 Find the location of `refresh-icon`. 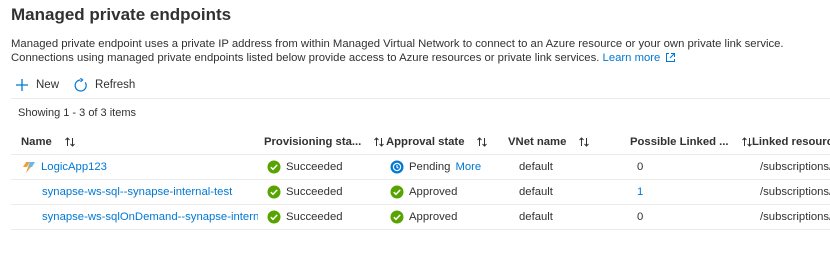

refresh-icon is located at coordinates (80, 84).